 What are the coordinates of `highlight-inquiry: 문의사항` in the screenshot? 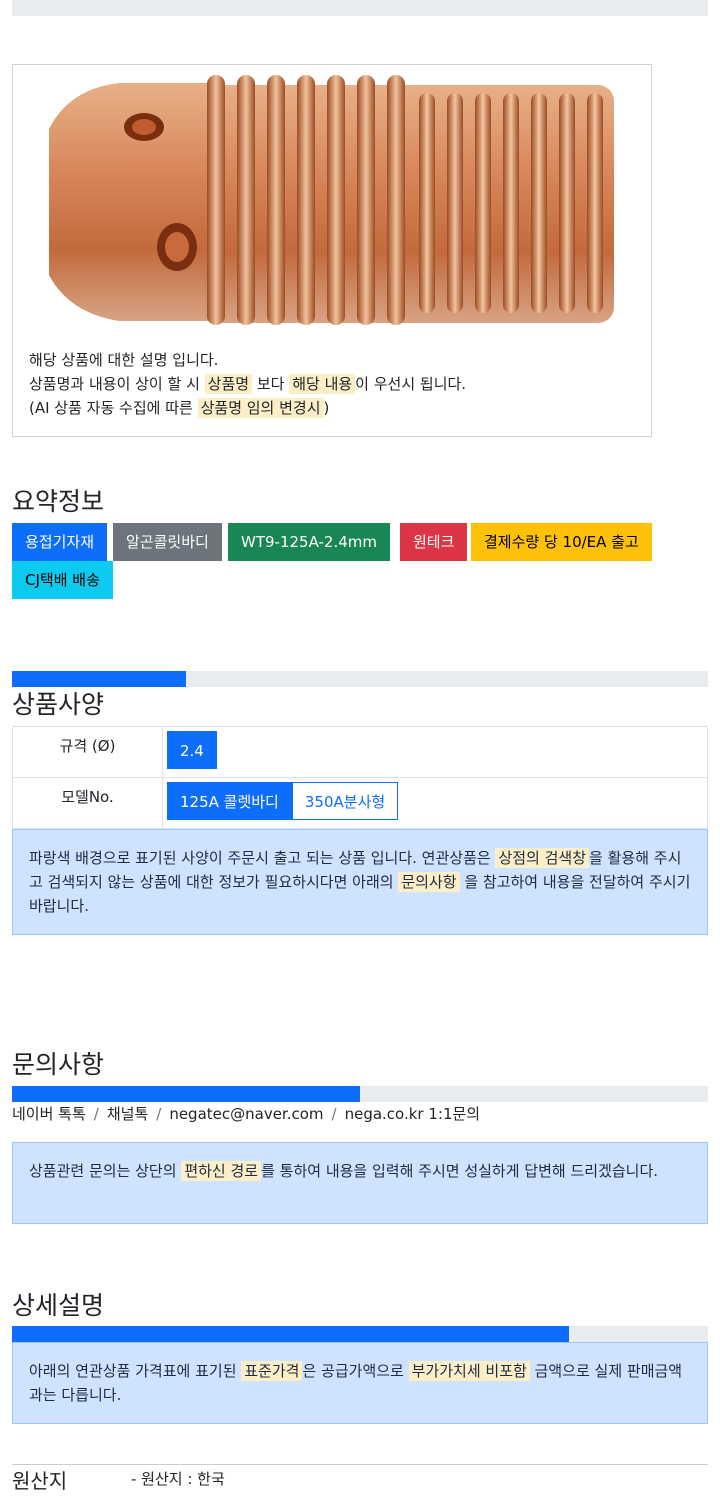 It's located at (429, 882).